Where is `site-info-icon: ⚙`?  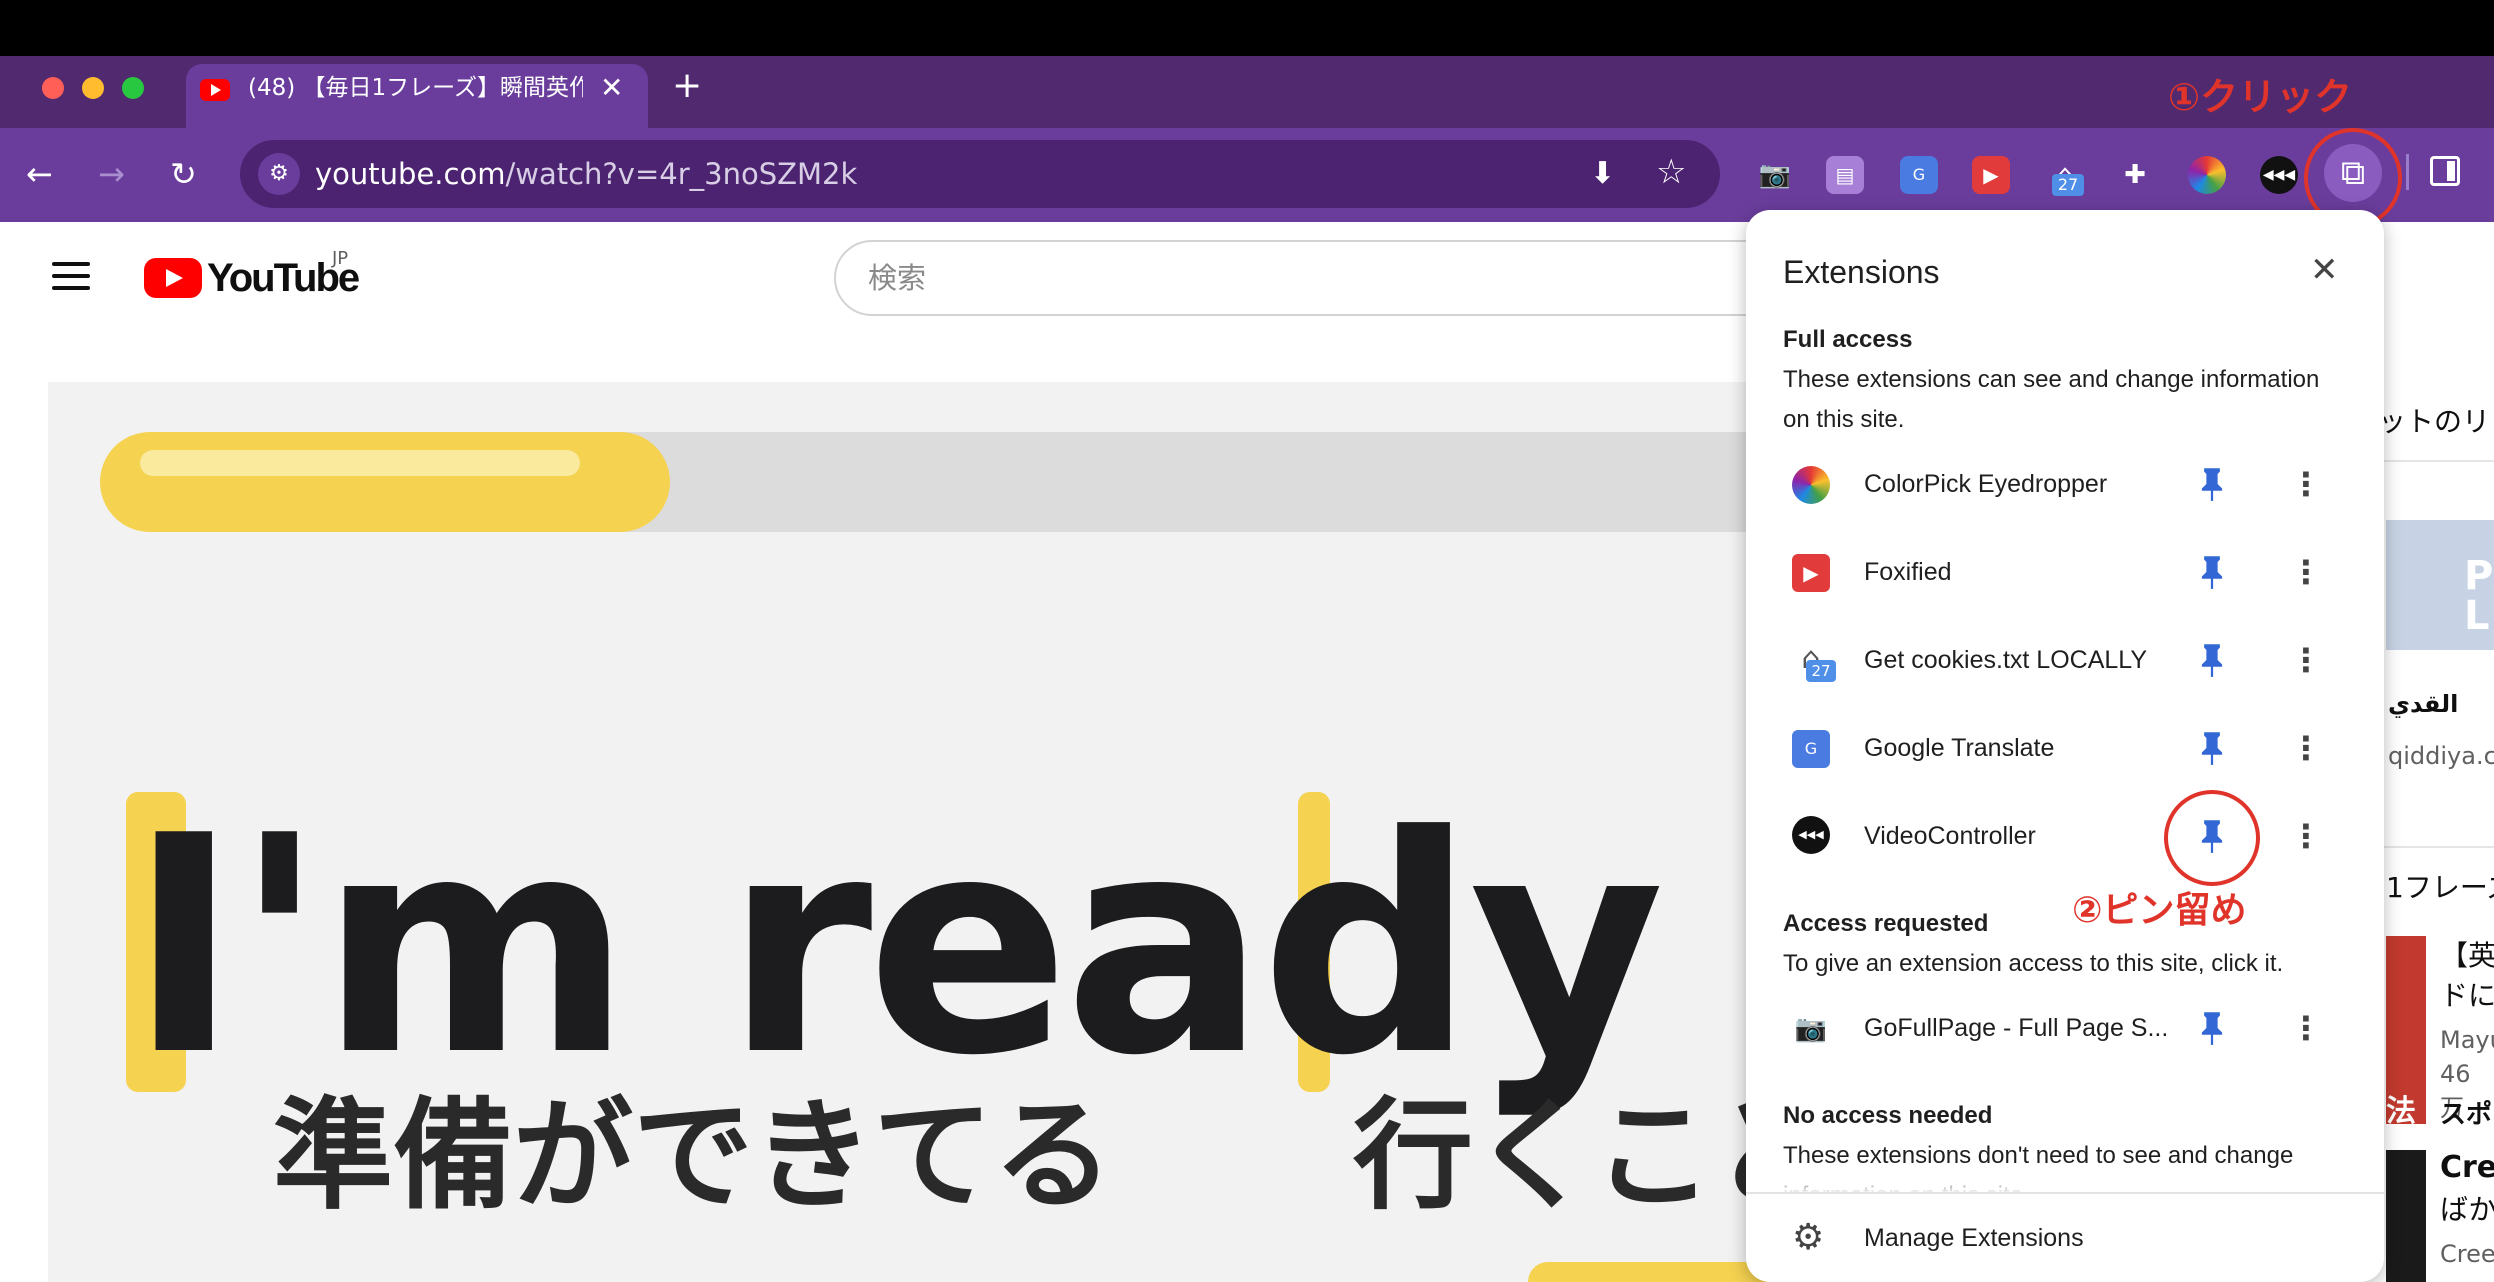
site-info-icon: ⚙ is located at coordinates (279, 174).